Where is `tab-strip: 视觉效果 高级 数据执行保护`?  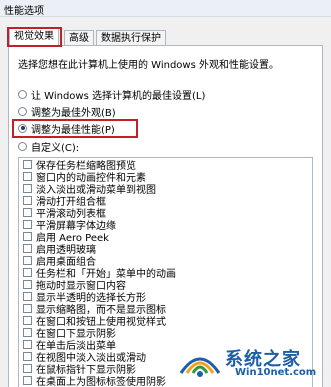 tab-strip: 视觉效果 高级 数据执行保护 is located at coordinates (165, 37).